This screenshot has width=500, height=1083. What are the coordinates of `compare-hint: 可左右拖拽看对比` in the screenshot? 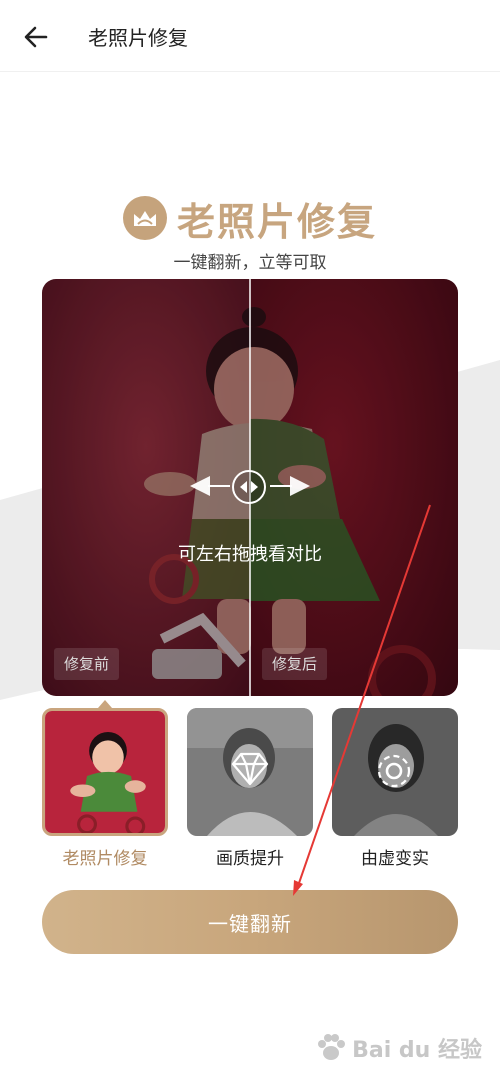 It's located at (250, 554).